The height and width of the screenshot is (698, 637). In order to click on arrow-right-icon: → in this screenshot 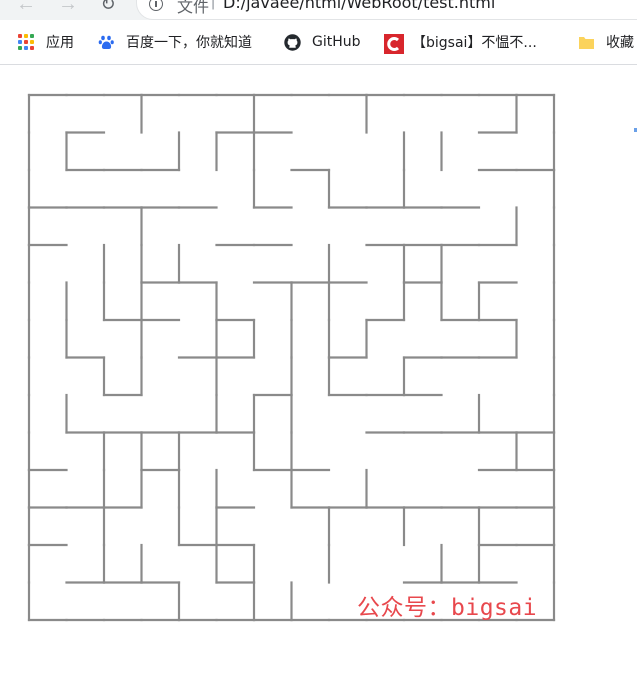, I will do `click(68, 8)`.